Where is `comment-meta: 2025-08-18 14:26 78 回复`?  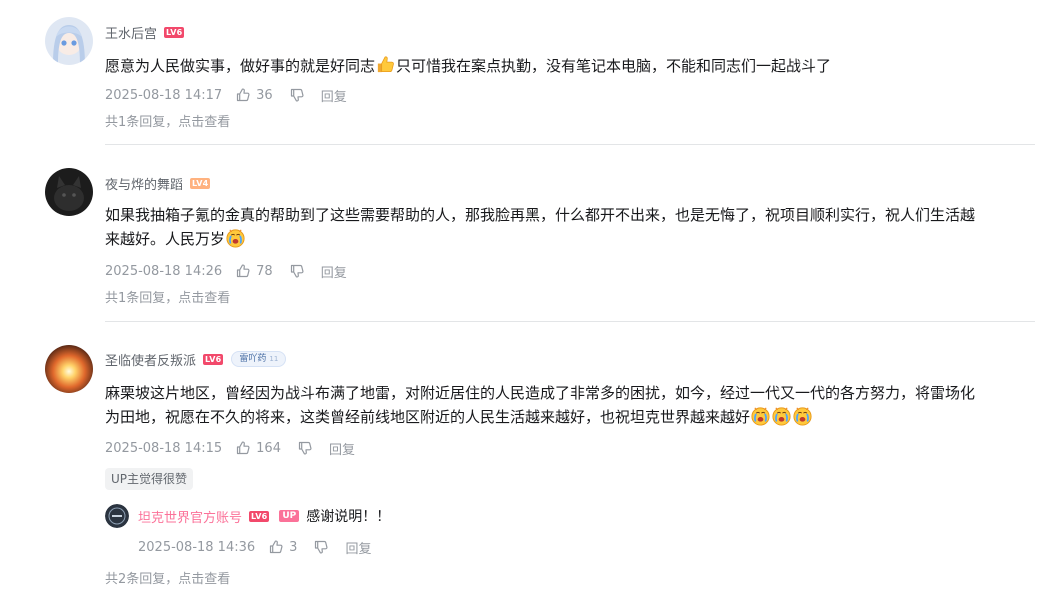
comment-meta: 2025-08-18 14:26 78 回复 is located at coordinates (226, 271).